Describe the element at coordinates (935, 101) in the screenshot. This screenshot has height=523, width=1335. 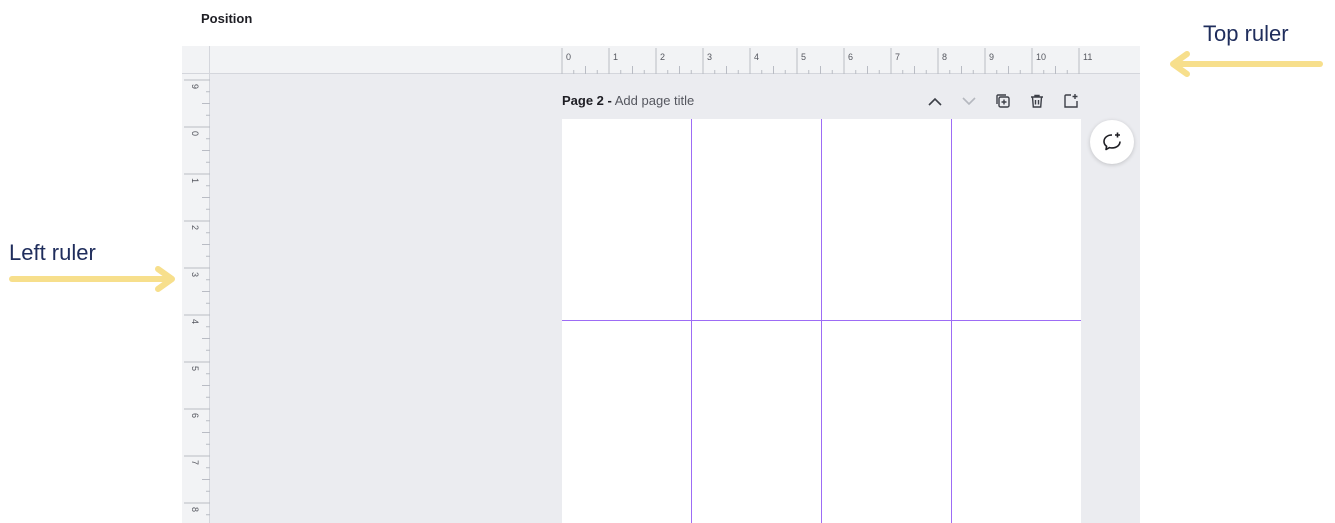
I see `chevron-up-icon` at that location.